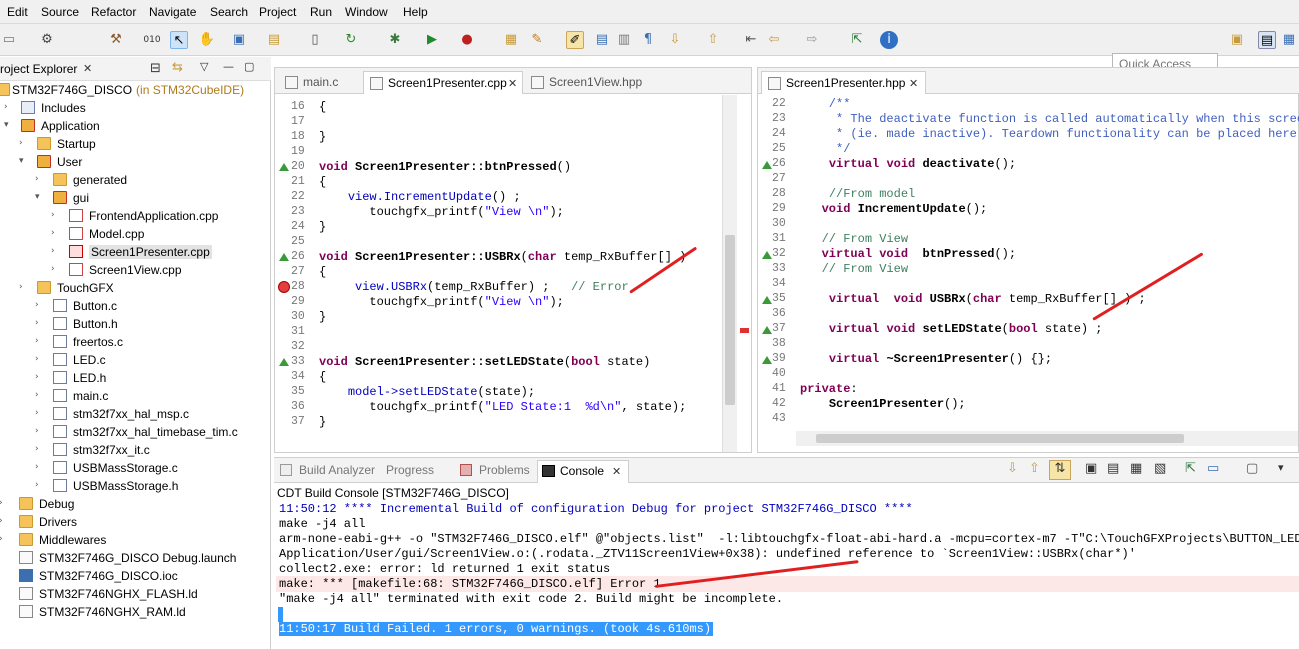 This screenshot has width=1299, height=649. Describe the element at coordinates (135, 234) in the screenshot. I see `tree-item: › Model.cpp` at that location.